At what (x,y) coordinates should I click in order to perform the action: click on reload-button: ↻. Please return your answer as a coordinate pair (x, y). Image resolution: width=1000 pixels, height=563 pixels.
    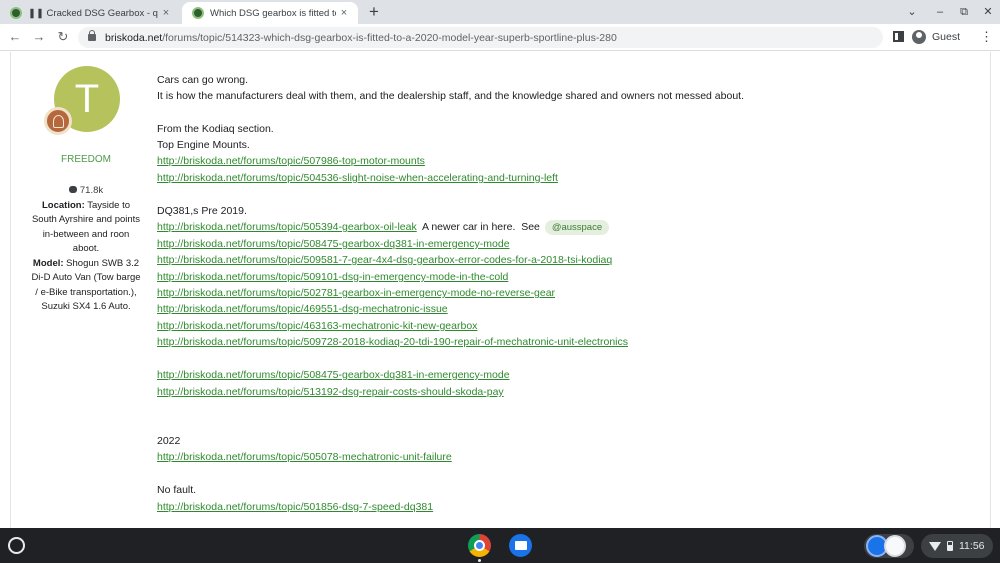
    Looking at the image, I should click on (63, 37).